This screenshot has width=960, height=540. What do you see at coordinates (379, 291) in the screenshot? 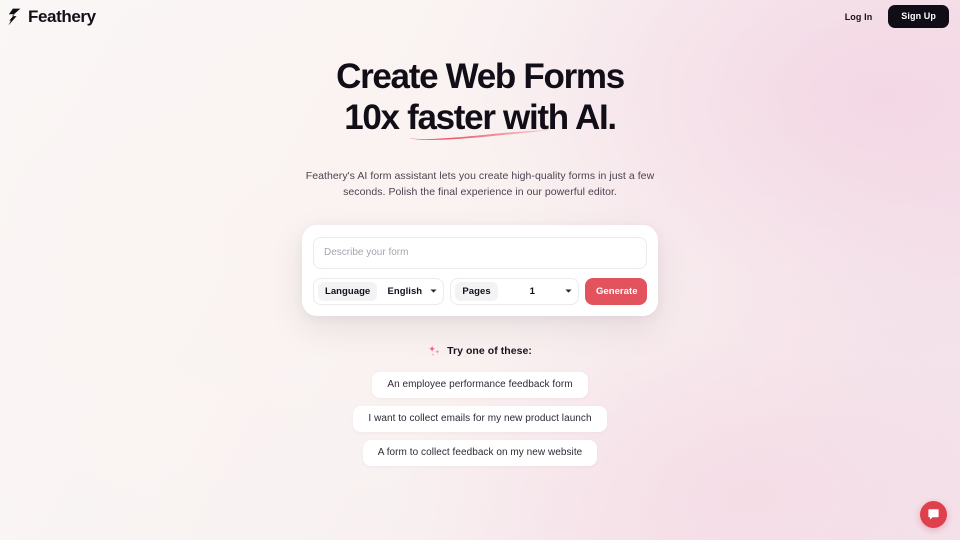
I see `language-select: Language English` at bounding box center [379, 291].